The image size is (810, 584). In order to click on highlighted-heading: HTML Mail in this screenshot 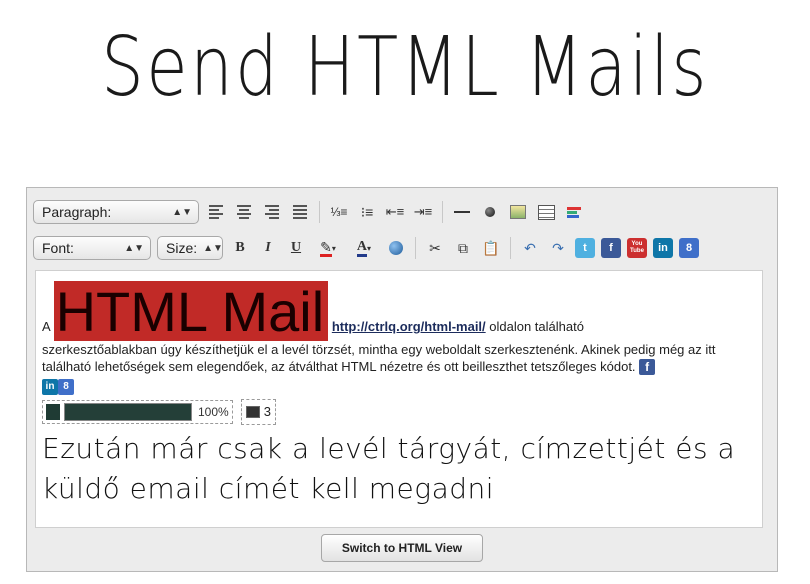, I will do `click(191, 311)`.